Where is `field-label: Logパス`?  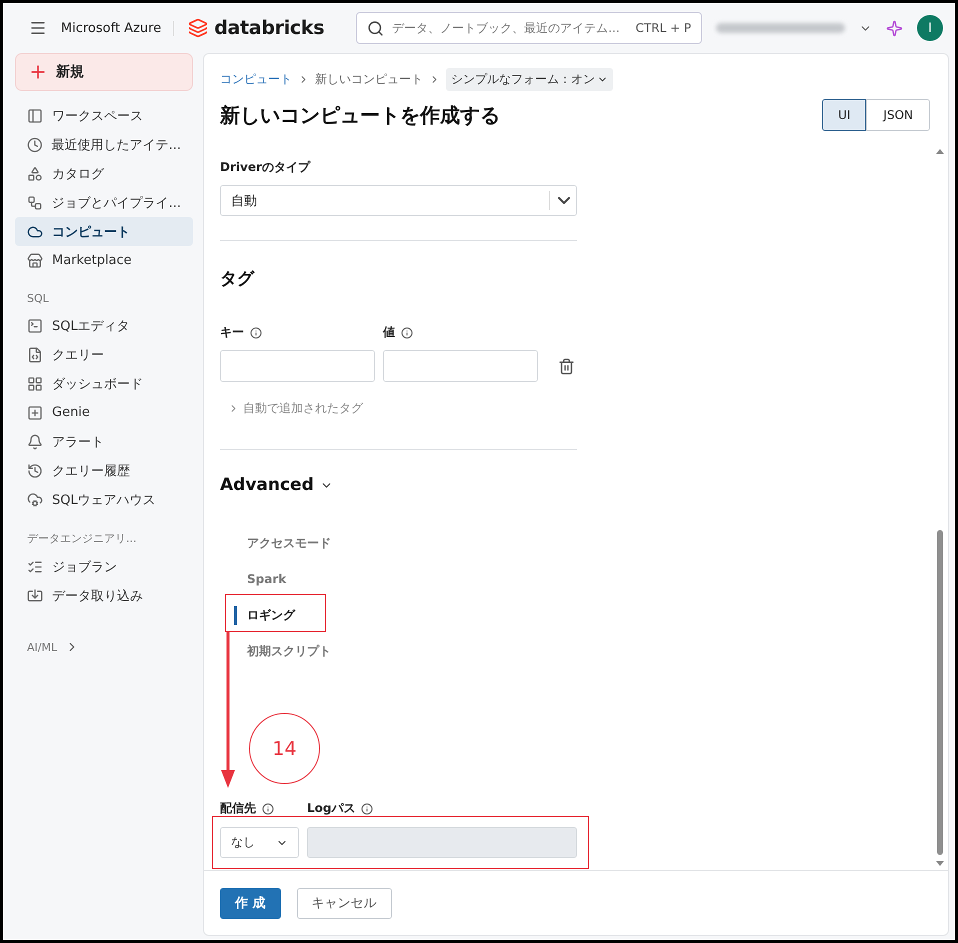 field-label: Logパス is located at coordinates (331, 808).